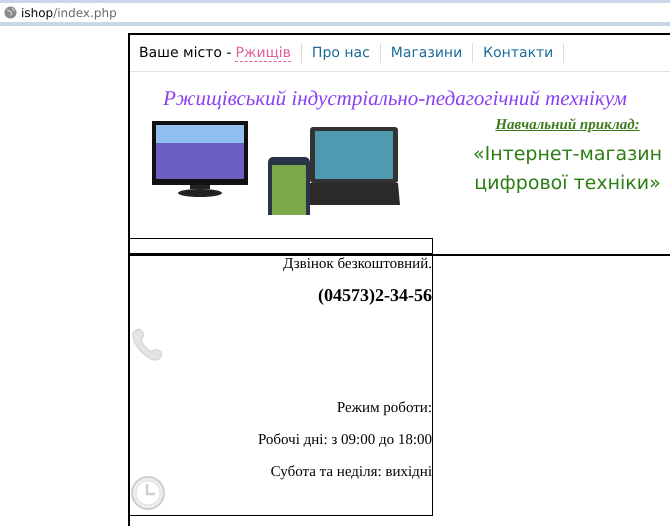 The height and width of the screenshot is (526, 670). Describe the element at coordinates (69, 13) in the screenshot. I see `url-text: ishop/index.php` at that location.